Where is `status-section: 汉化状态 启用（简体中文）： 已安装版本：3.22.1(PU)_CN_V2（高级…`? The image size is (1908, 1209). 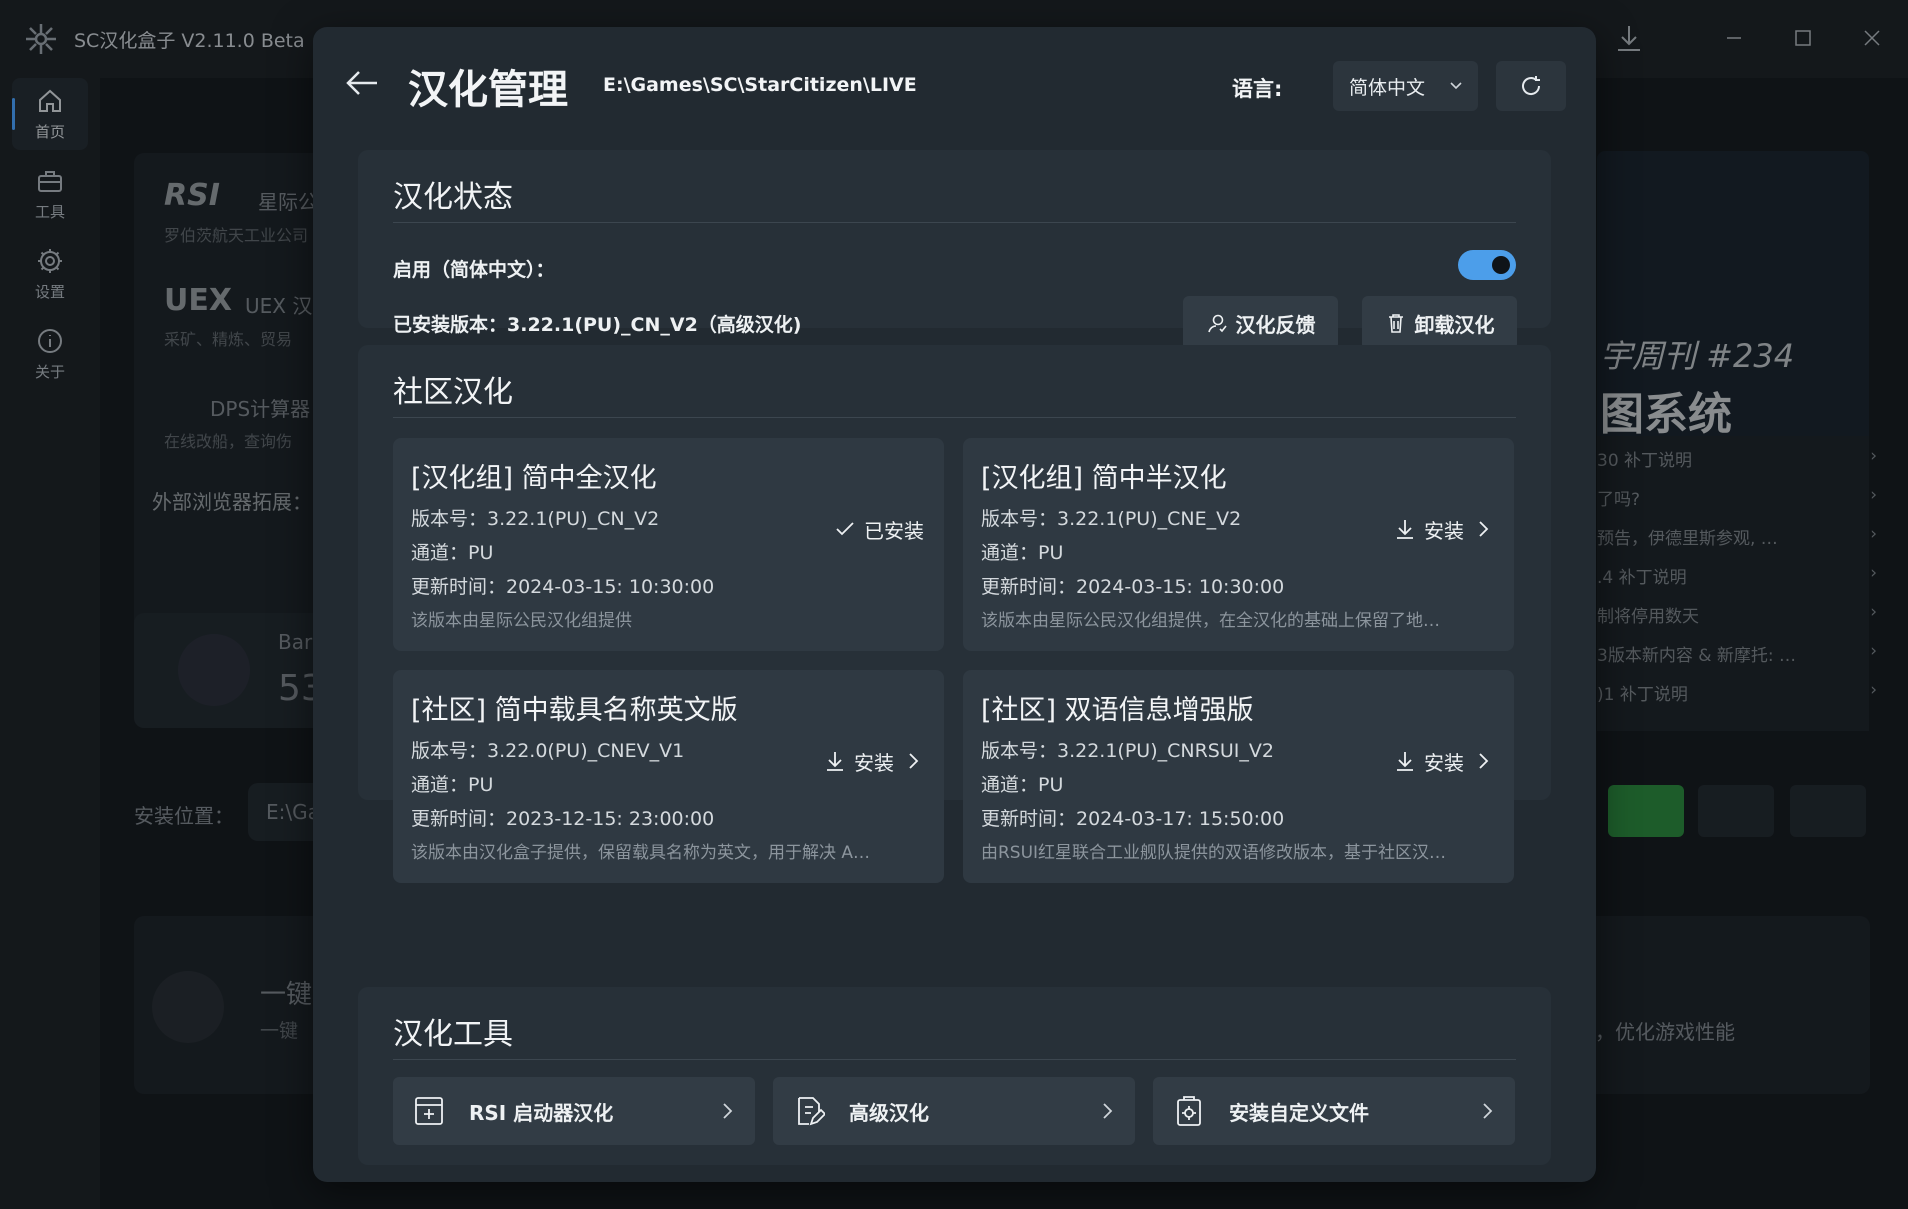 status-section: 汉化状态 启用（简体中文）： 已安装版本：3.22.1(PU)_CN_V2（高级… is located at coordinates (954, 250).